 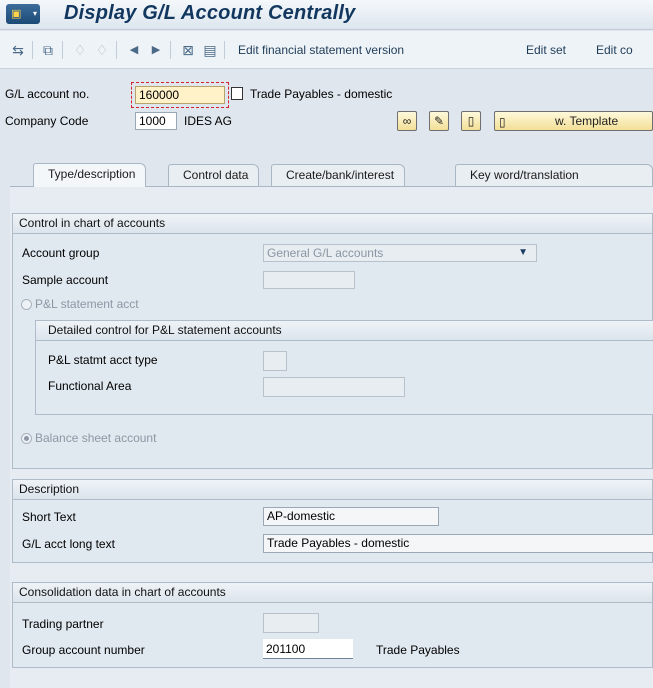 I want to click on pl-statement-radio, so click(x=26, y=304).